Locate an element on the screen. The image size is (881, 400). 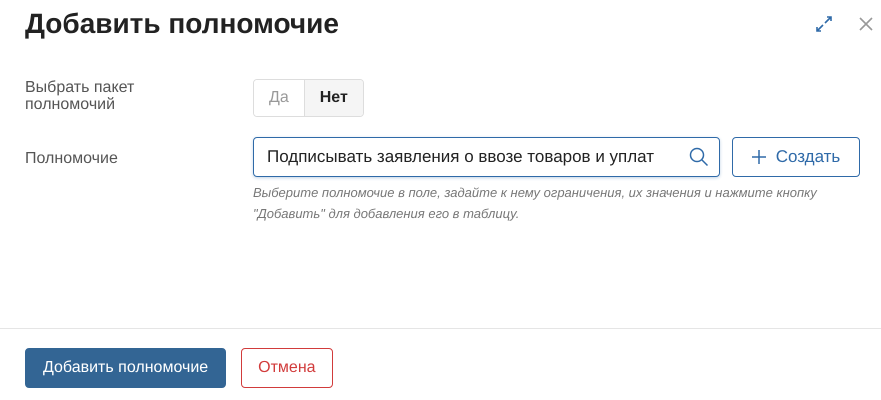
field-value: Подписывать заявления о ввозе товаров и уплат is located at coordinates (461, 157).